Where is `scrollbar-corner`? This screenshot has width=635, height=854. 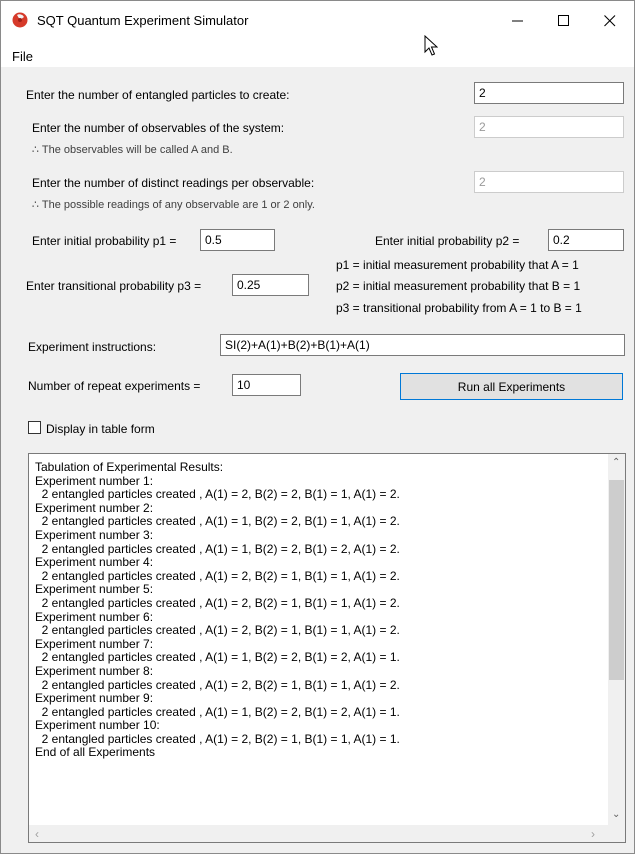
scrollbar-corner is located at coordinates (616, 833).